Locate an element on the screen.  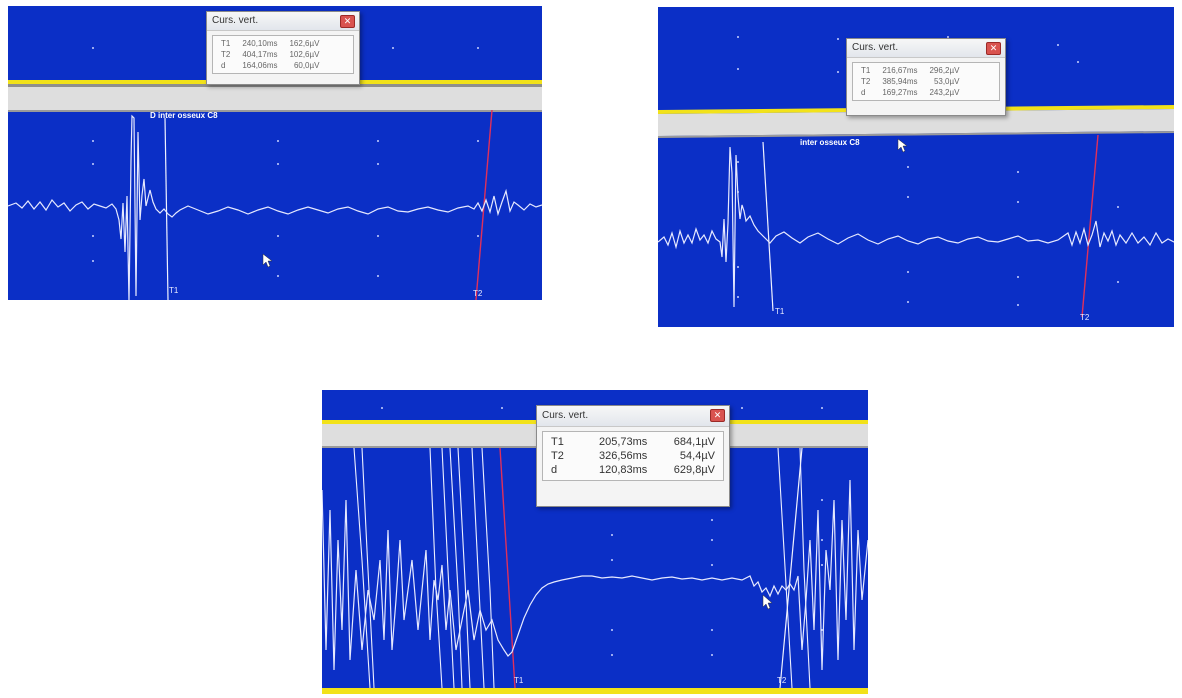
readout-row-t2: T2 326,56ms 54,4µV is located at coordinates (633, 456).